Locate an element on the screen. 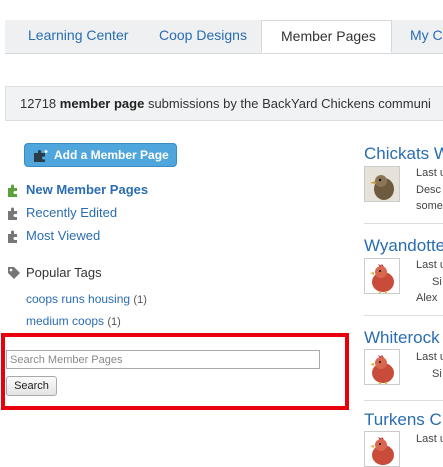 This screenshot has height=467, width=443. member-page-title: Wyandotte is located at coordinates (403, 246).